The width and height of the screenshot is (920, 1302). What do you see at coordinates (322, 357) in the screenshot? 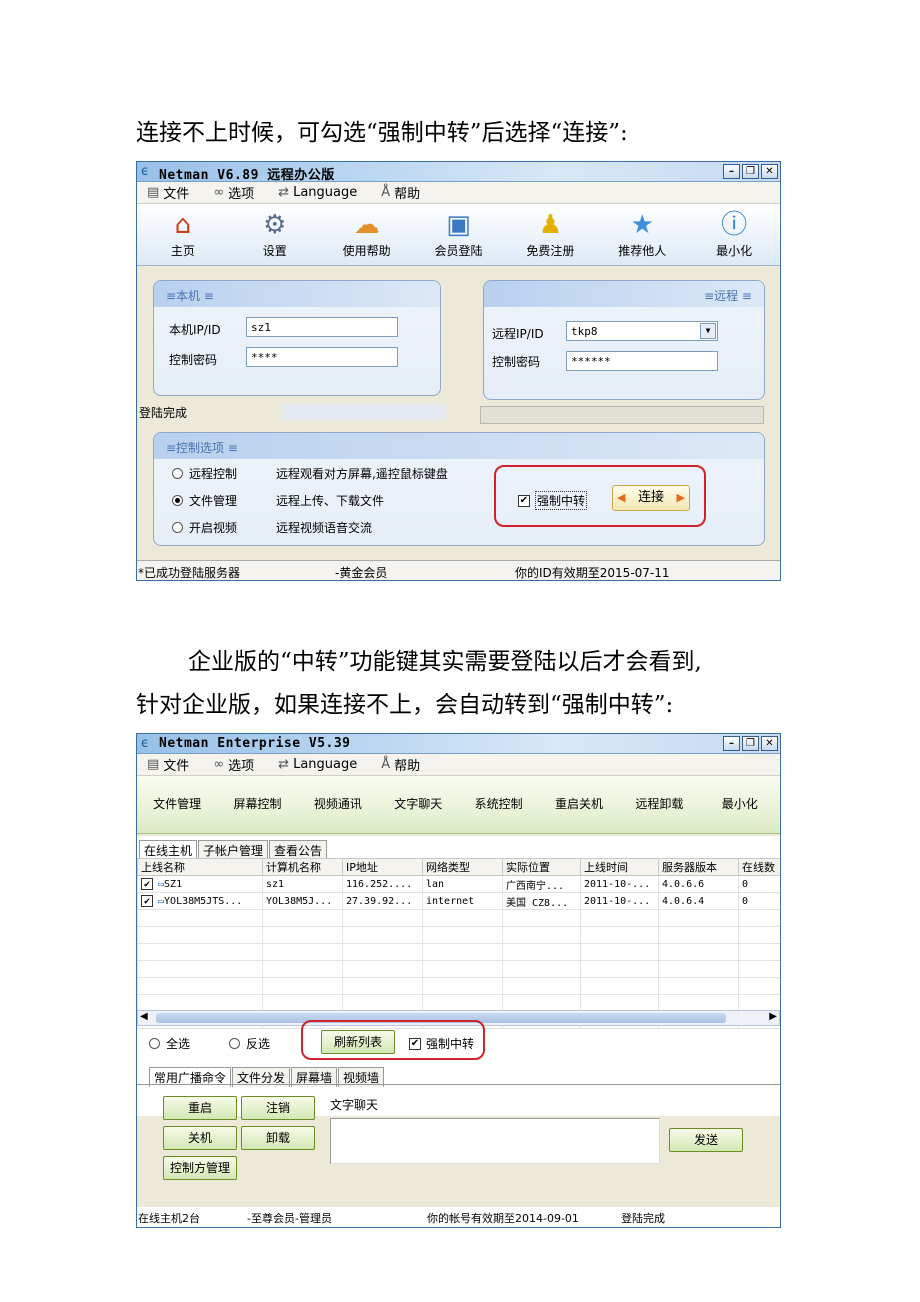
I see `local-password-field: ****` at bounding box center [322, 357].